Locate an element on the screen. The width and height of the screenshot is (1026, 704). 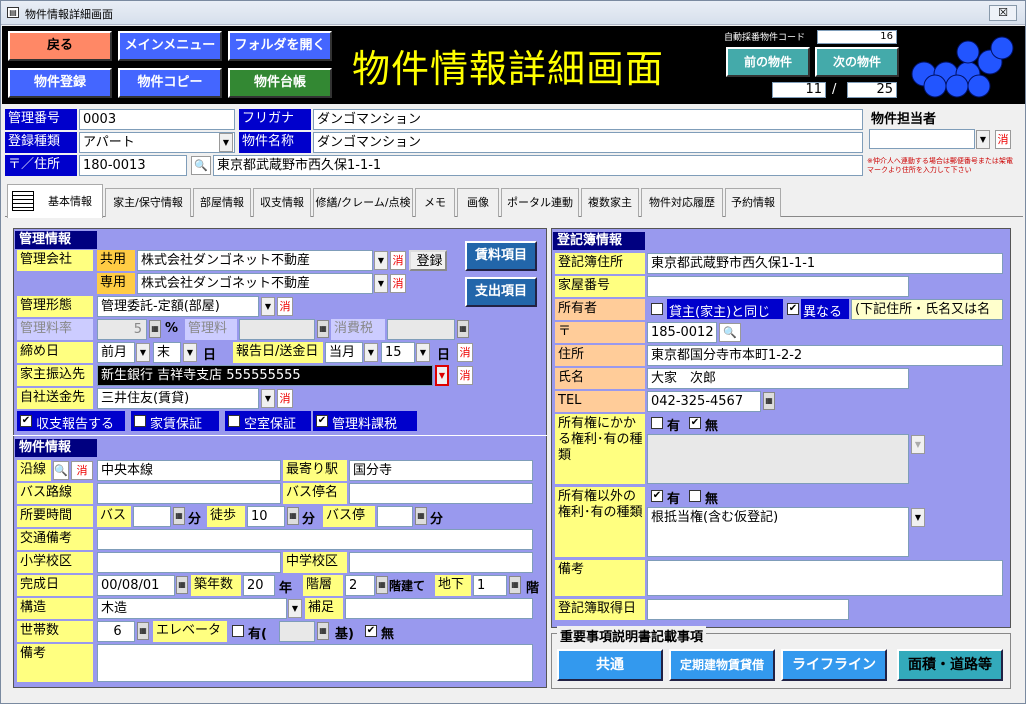
tab-multi-owner: 複数家主 is located at coordinates (610, 202).